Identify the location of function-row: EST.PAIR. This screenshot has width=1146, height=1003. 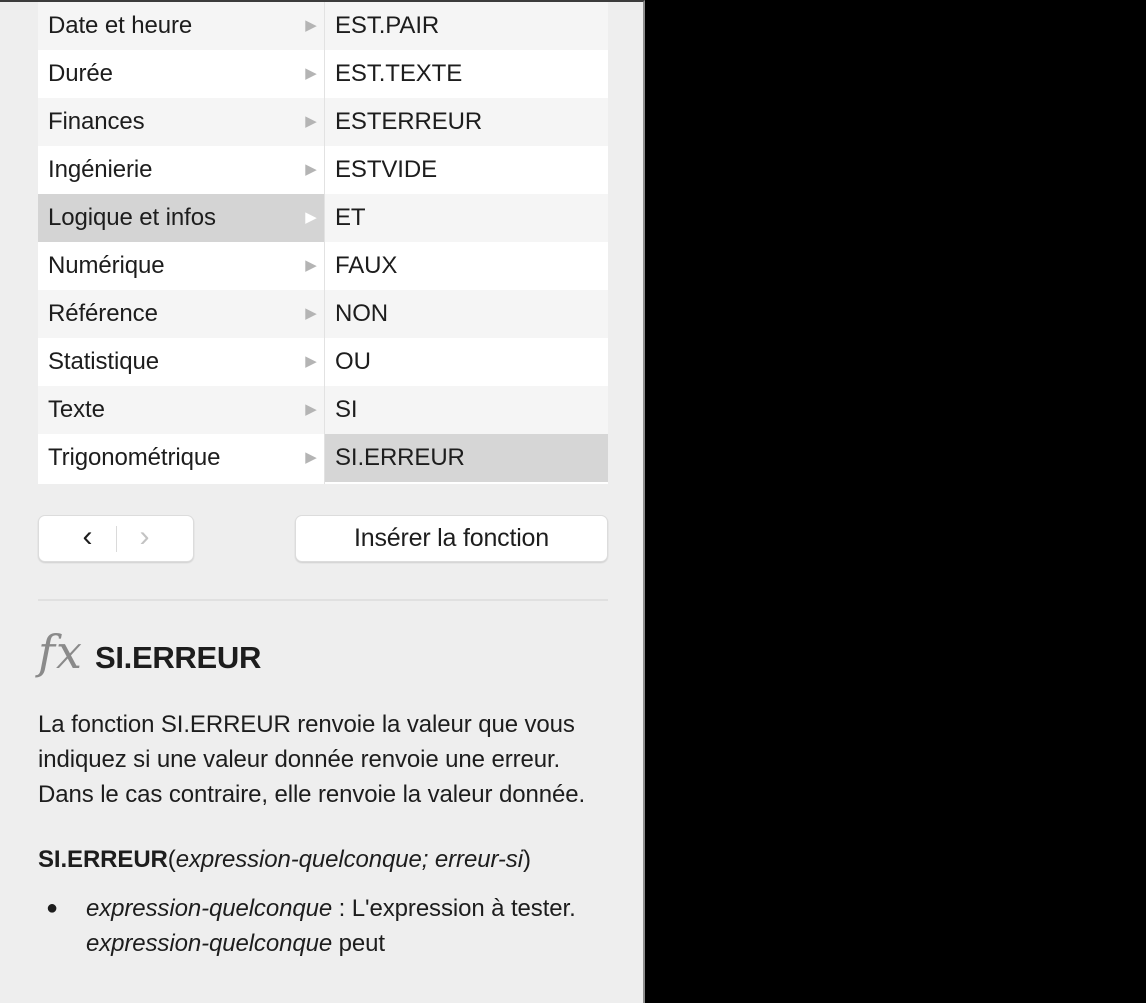
(466, 26).